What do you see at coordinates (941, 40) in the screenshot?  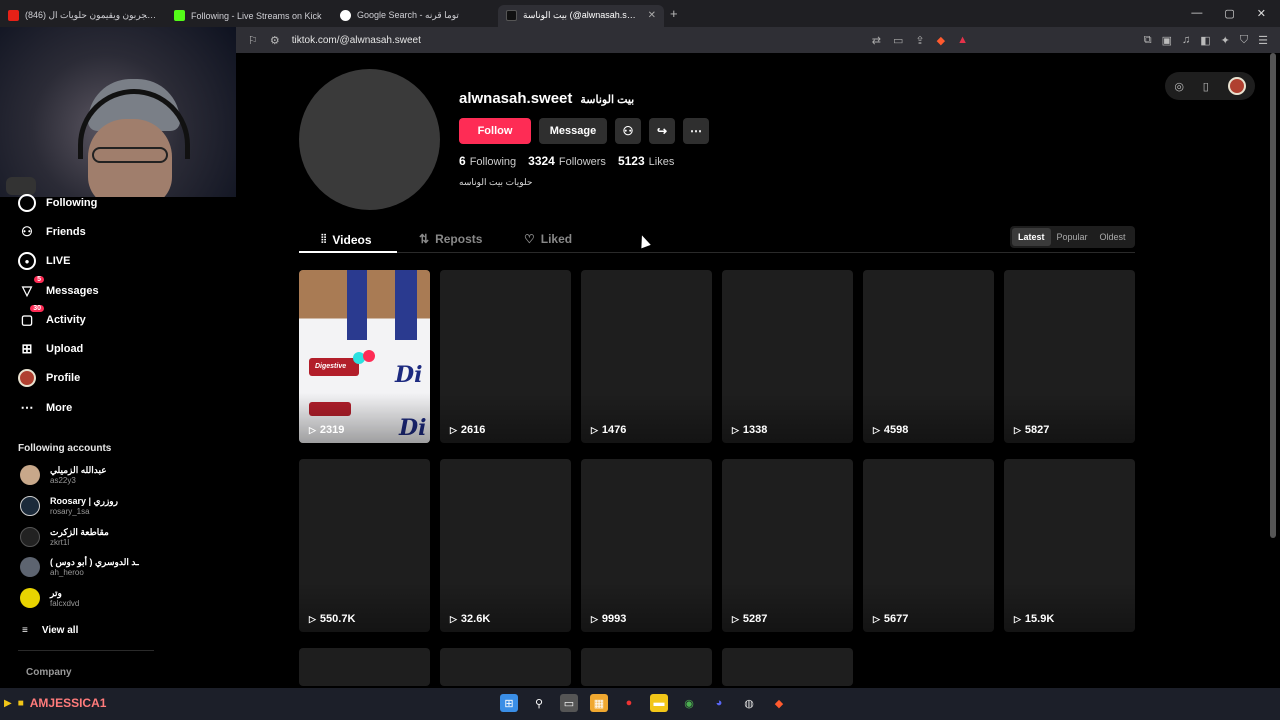 I see `brave-shields-icon: ◆` at bounding box center [941, 40].